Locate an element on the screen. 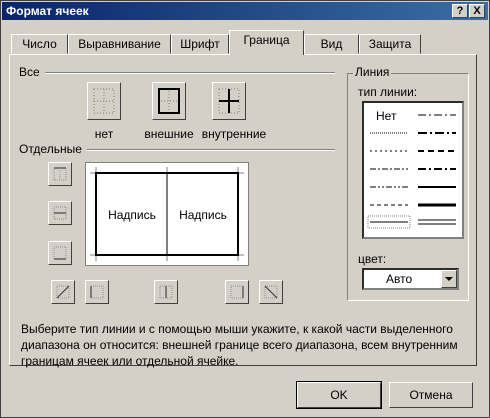 The height and width of the screenshot is (418, 490). preview-cell-text-left: Надпись is located at coordinates (132, 215).